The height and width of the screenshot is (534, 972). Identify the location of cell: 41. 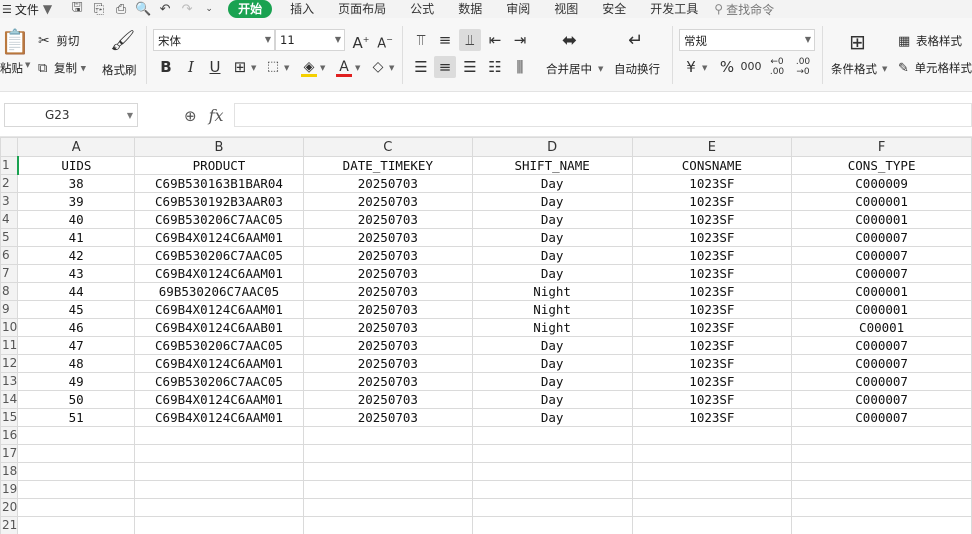
(76, 237).